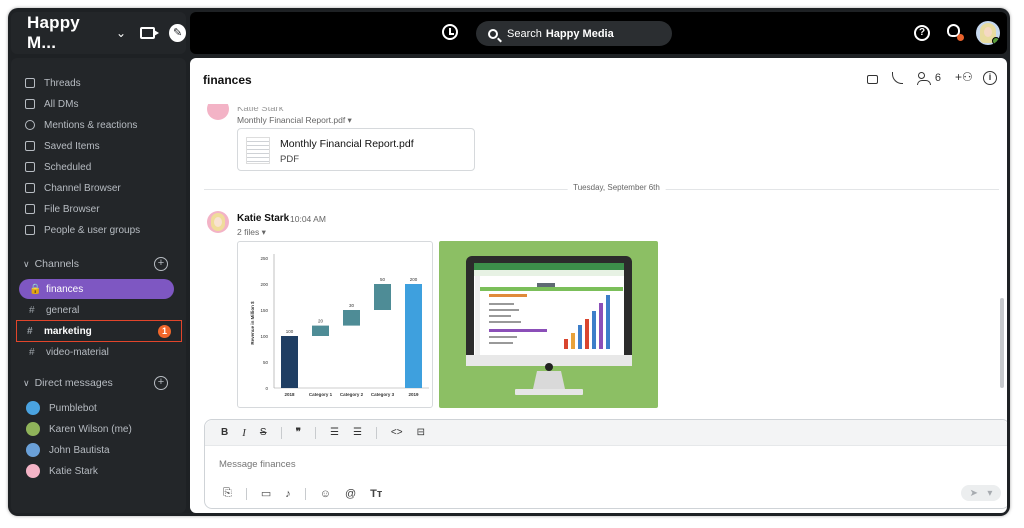 This screenshot has height=528, width=1024. I want to click on strikethrough-icon: S, so click(263, 432).